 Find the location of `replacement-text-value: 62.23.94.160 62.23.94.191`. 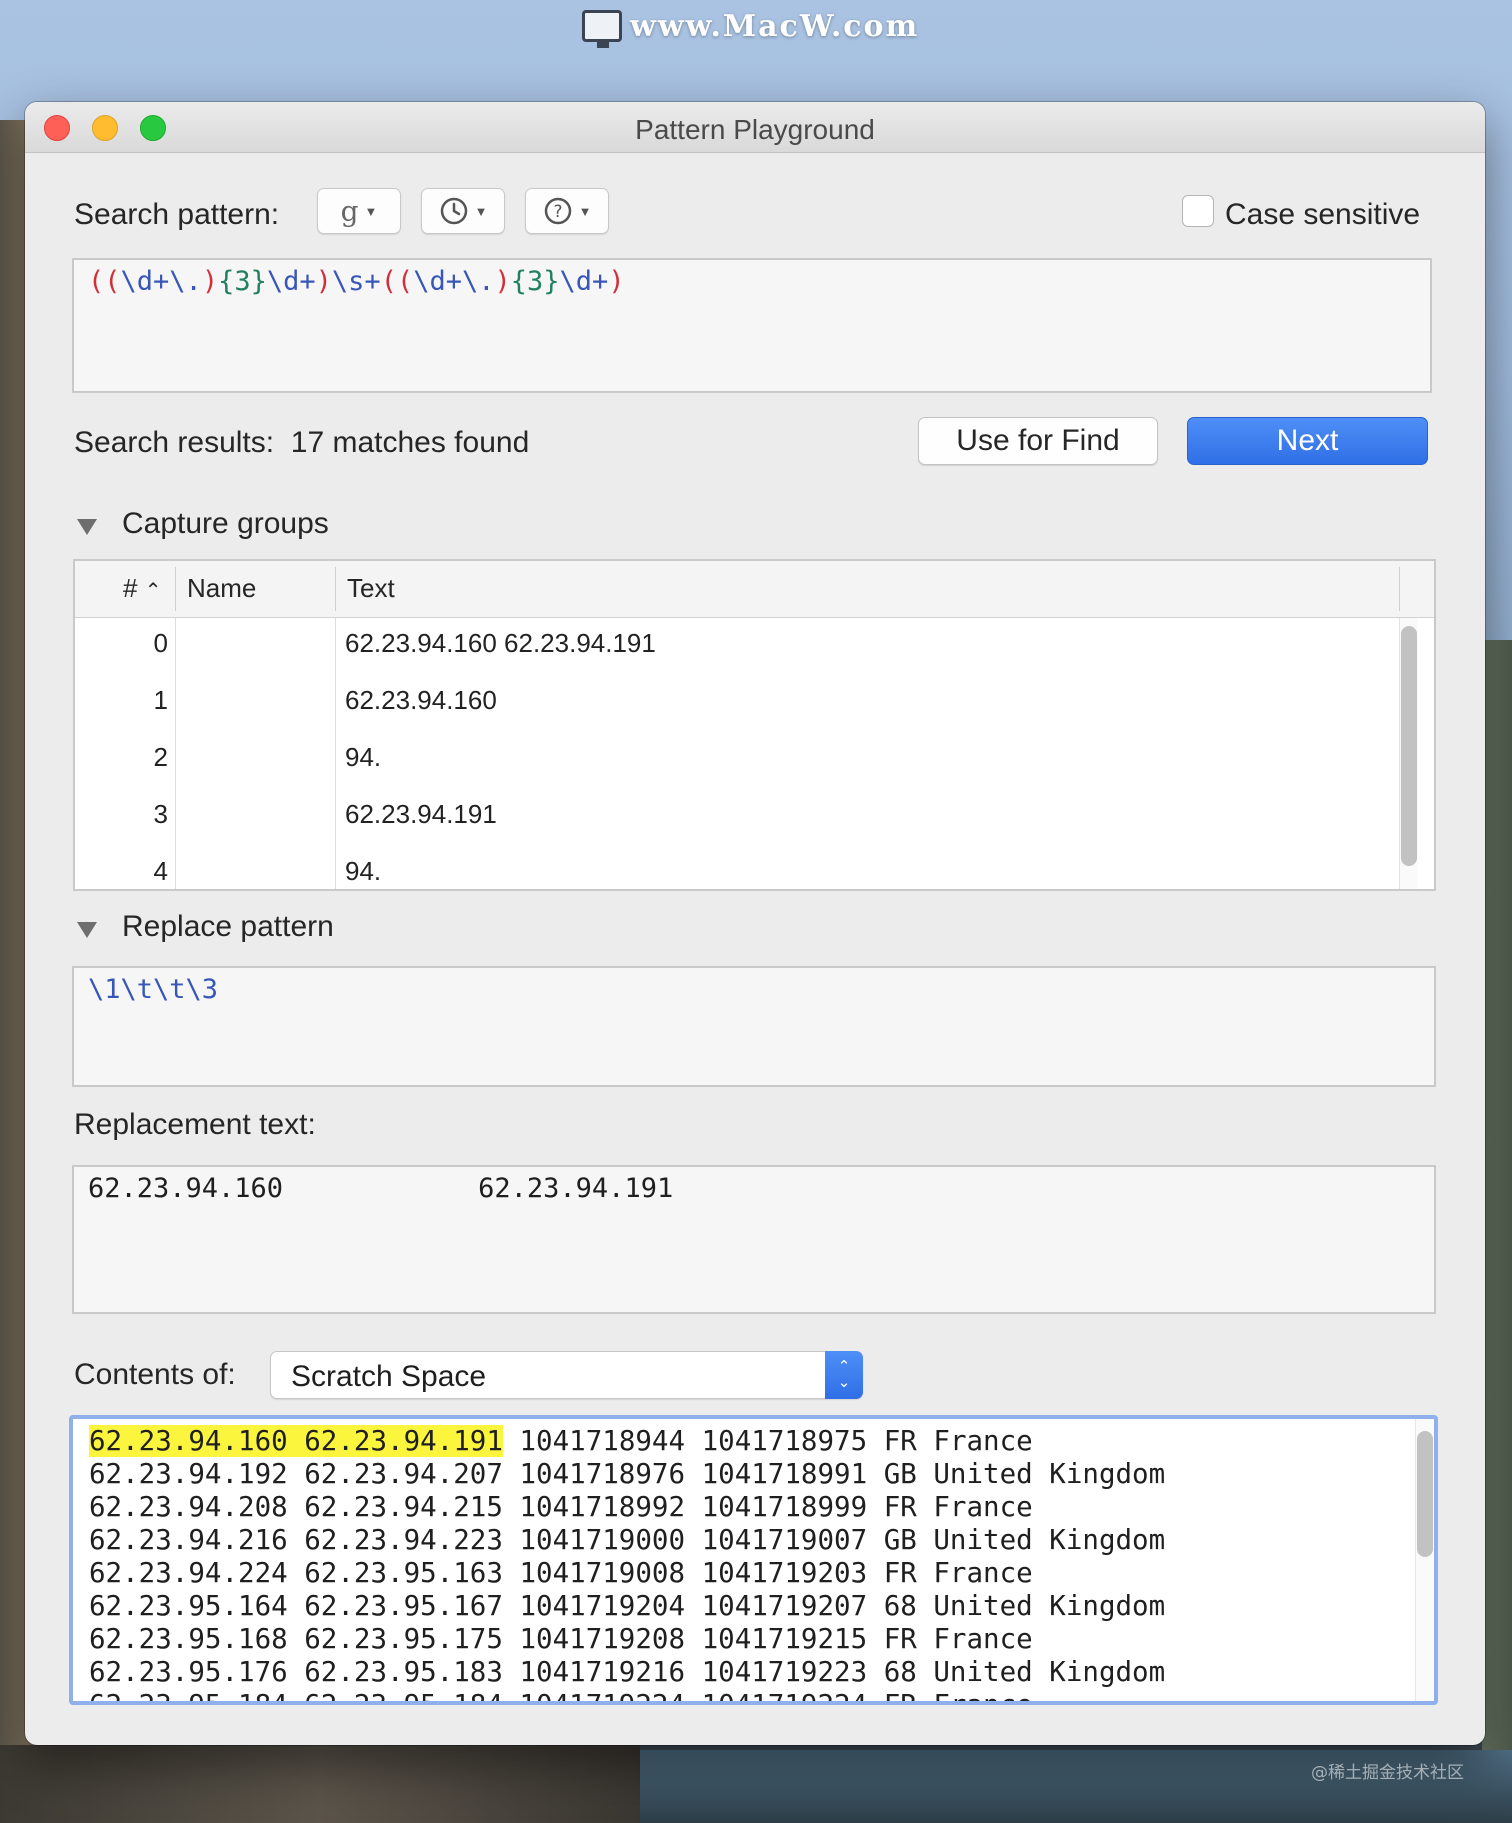

replacement-text-value: 62.23.94.160 62.23.94.191 is located at coordinates (381, 1188).